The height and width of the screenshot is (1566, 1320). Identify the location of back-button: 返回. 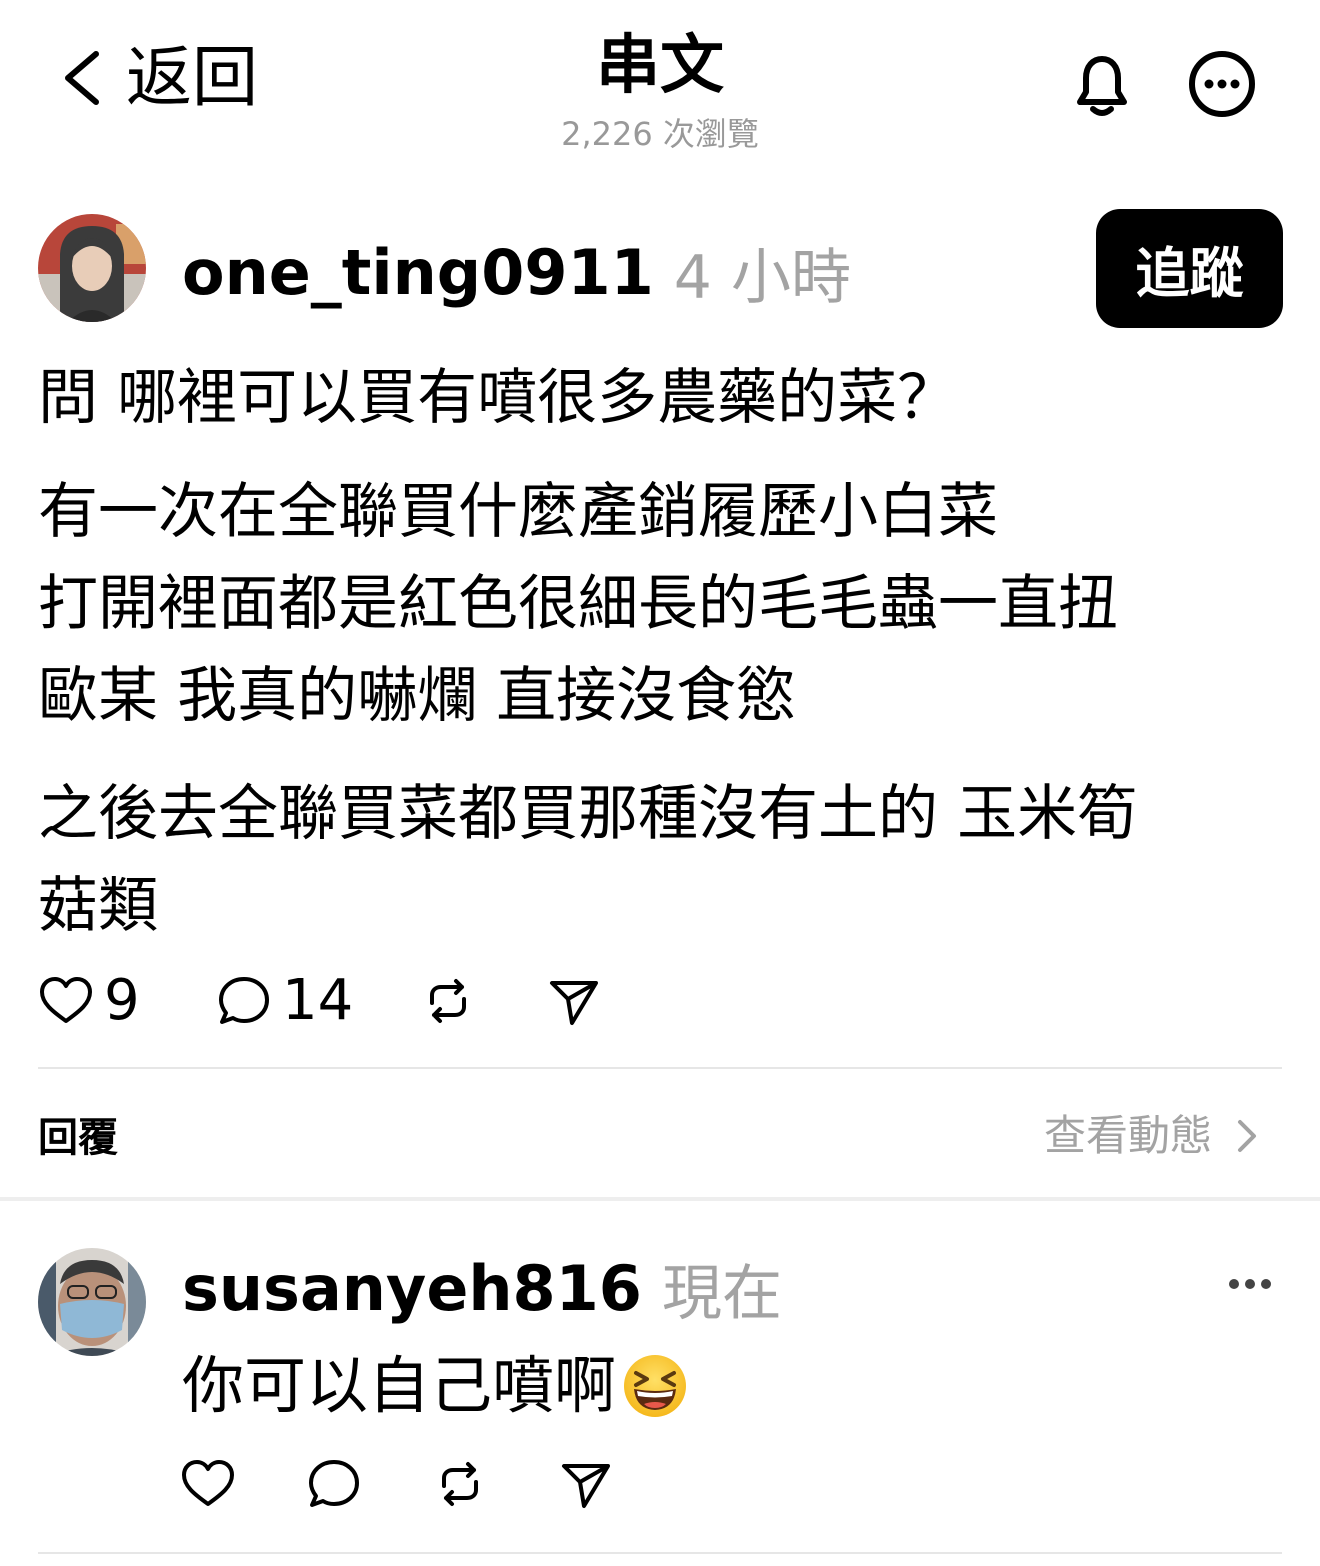
(158, 78).